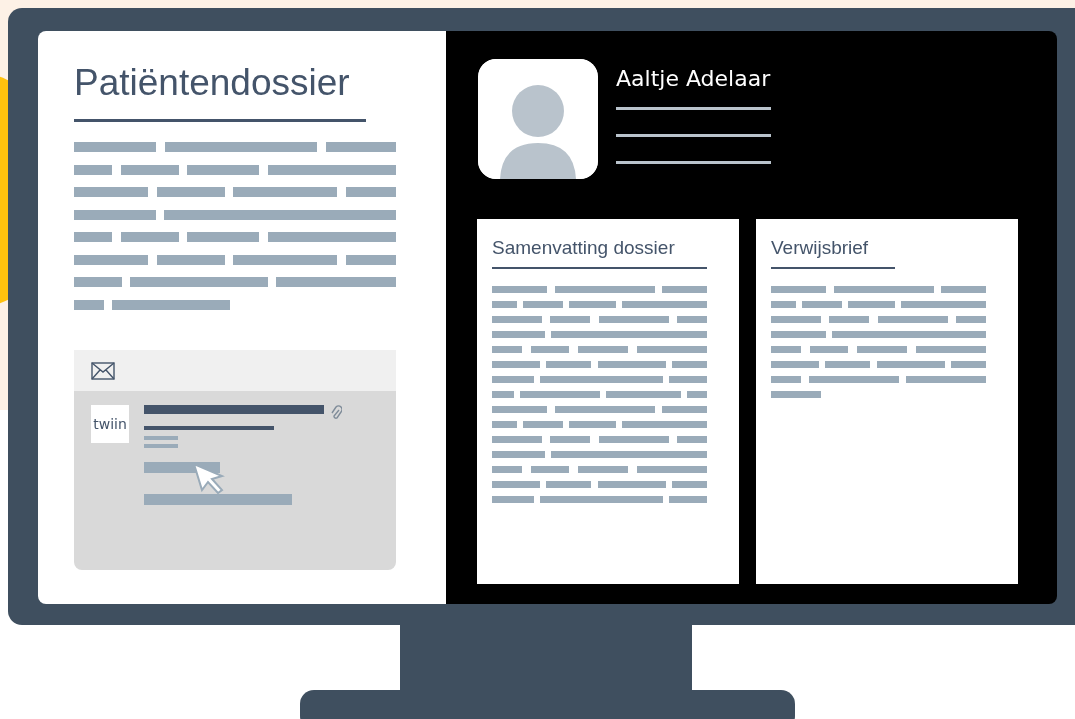 Image resolution: width=1075 pixels, height=719 pixels. What do you see at coordinates (212, 83) in the screenshot?
I see `panel-title: Patiëntendossier` at bounding box center [212, 83].